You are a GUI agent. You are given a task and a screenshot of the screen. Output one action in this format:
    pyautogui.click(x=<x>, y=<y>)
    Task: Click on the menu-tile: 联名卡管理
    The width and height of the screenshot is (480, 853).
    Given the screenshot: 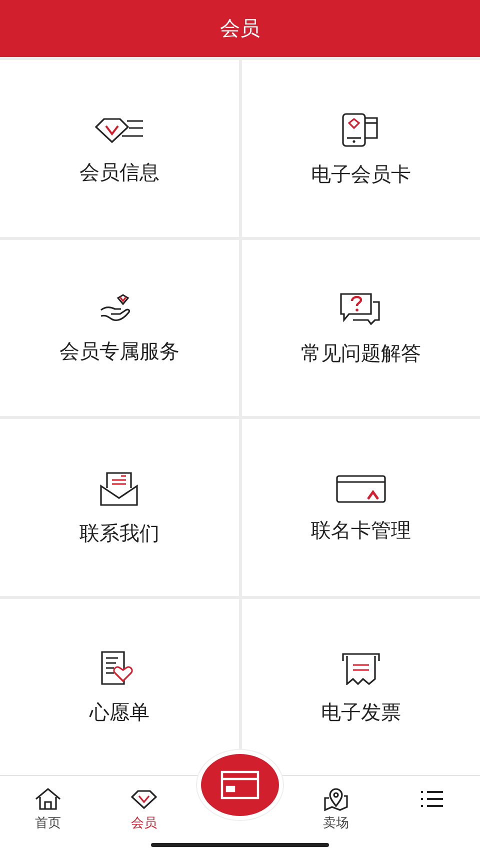 What is the action you would take?
    pyautogui.click(x=361, y=507)
    